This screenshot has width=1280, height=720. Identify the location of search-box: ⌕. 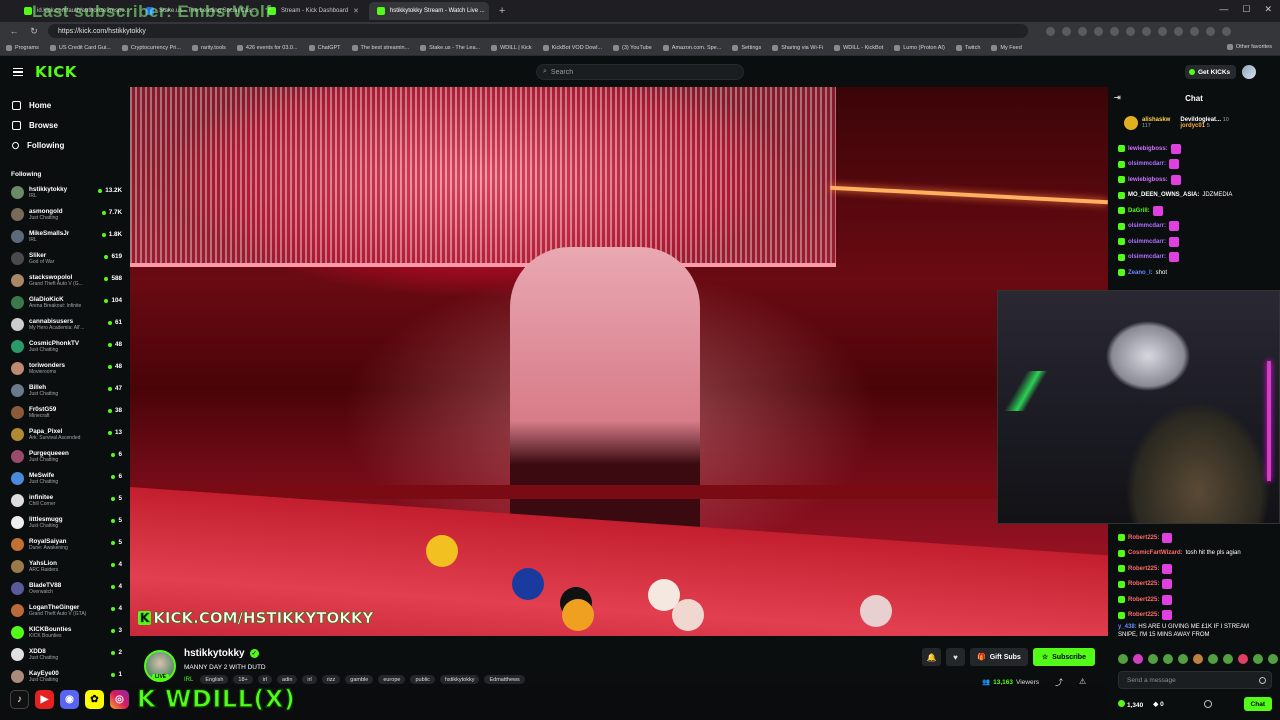
(640, 72).